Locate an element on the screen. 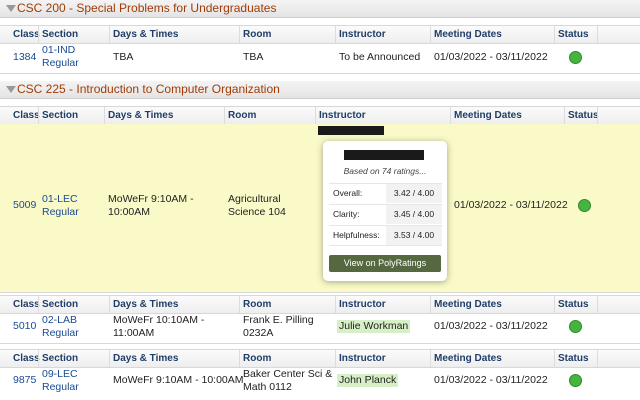 This screenshot has width=640, height=400. days-times: TBA is located at coordinates (123, 57).